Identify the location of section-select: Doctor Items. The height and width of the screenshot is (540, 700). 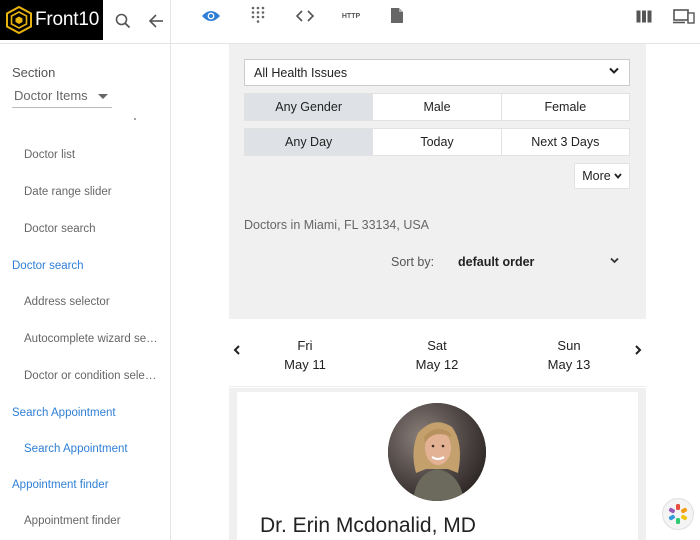
(62, 98).